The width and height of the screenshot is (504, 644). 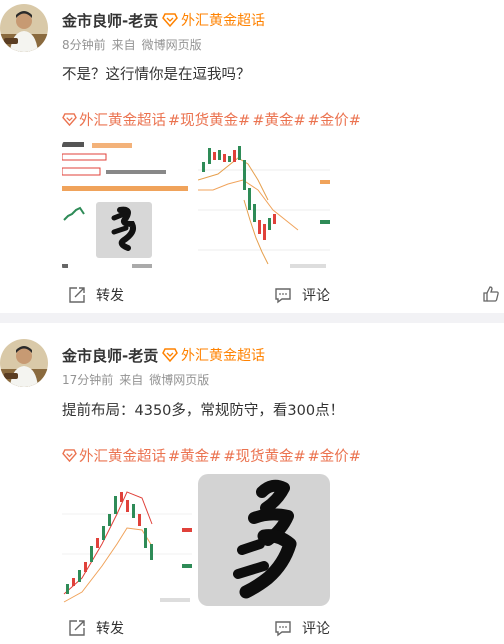 I want to click on post-meta: 17分钟前 来自 微博网页版, so click(x=138, y=379).